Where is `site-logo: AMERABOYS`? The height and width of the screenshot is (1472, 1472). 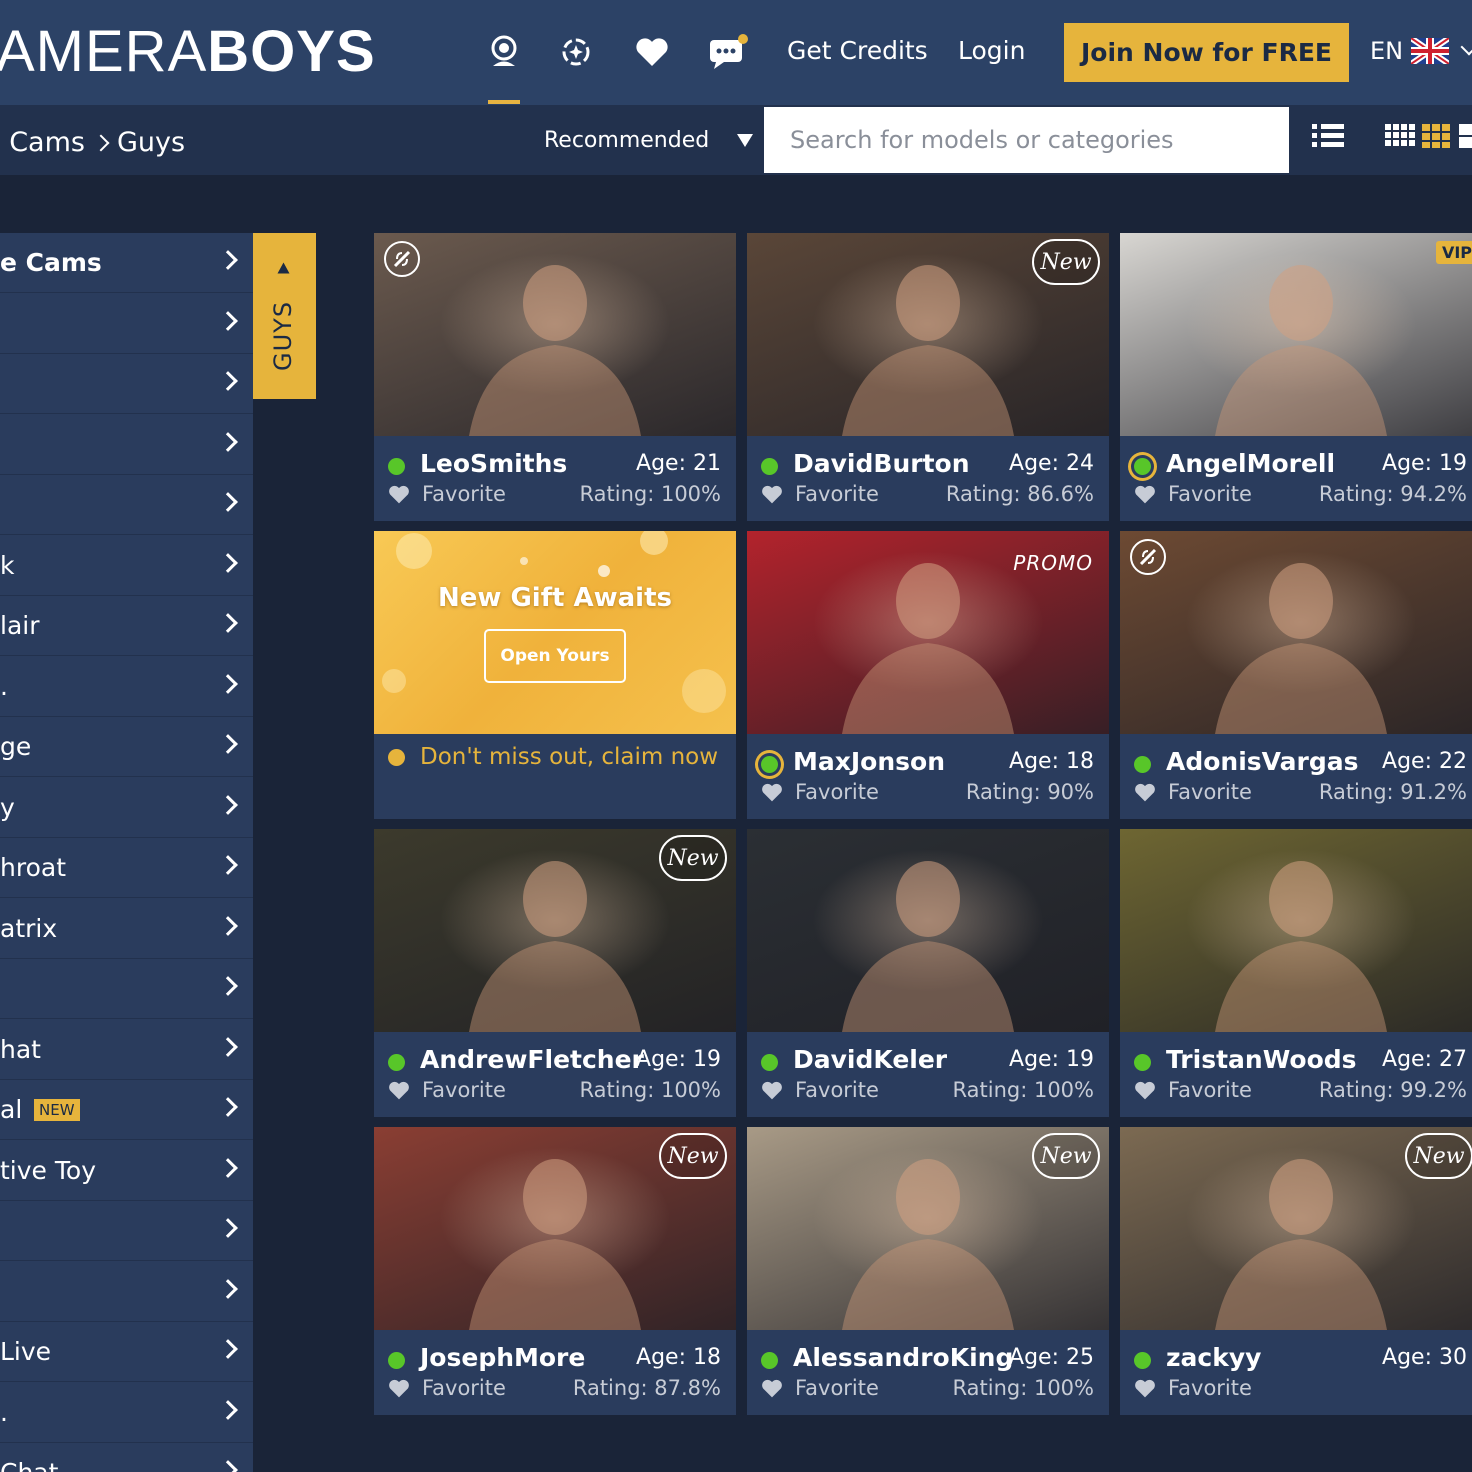 site-logo: AMERABOYS is located at coordinates (188, 51).